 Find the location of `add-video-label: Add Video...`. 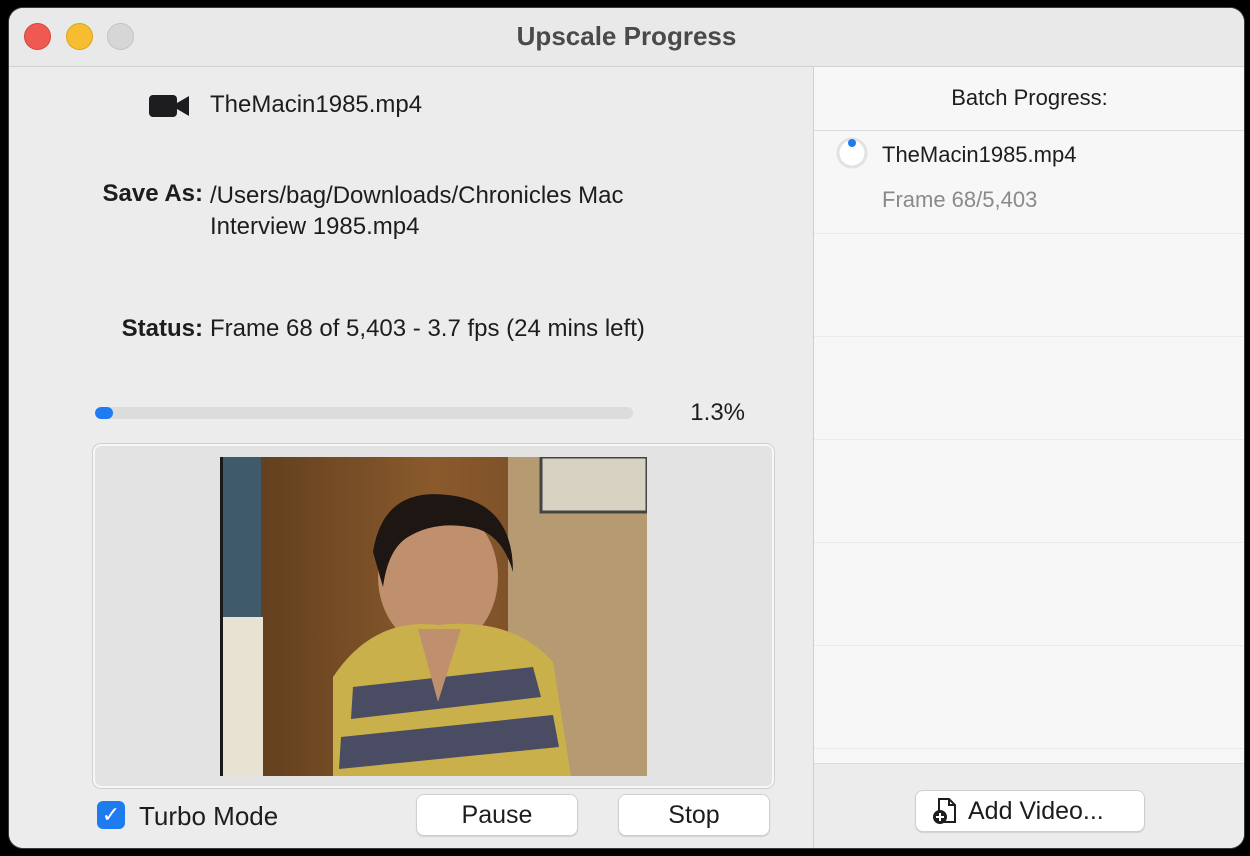

add-video-label: Add Video... is located at coordinates (1036, 811).